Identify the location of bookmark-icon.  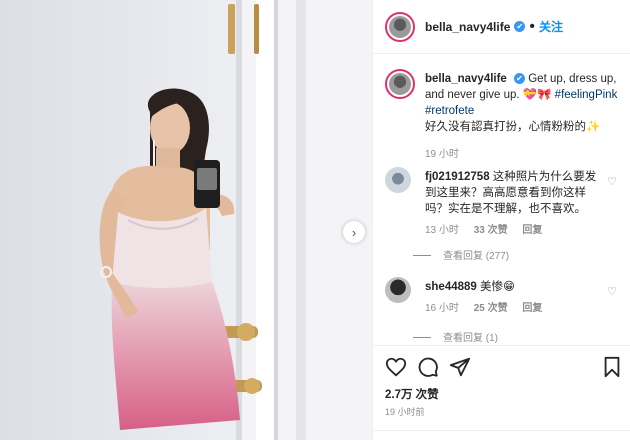
(612, 367).